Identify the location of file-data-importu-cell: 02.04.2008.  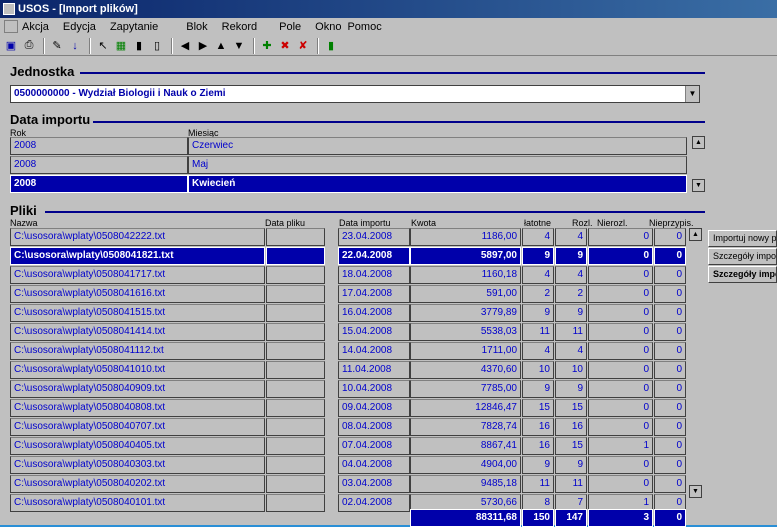
(374, 503).